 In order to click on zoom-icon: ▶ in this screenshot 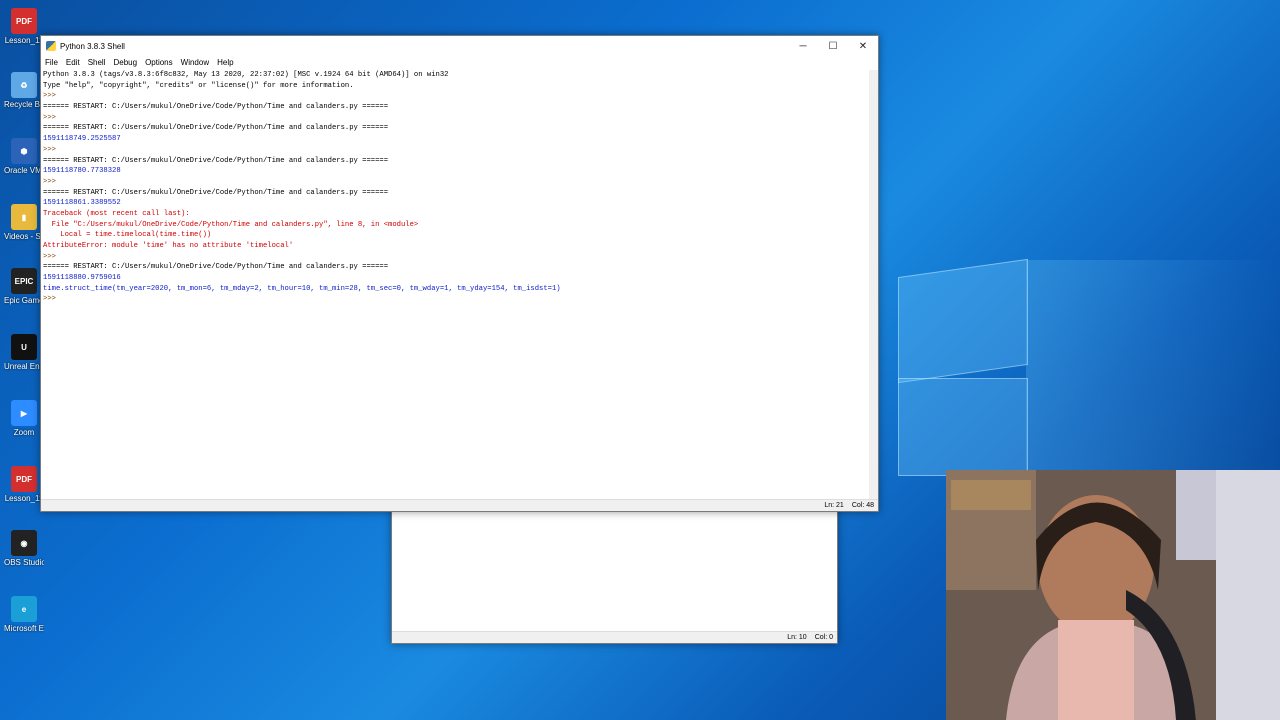, I will do `click(24, 413)`.